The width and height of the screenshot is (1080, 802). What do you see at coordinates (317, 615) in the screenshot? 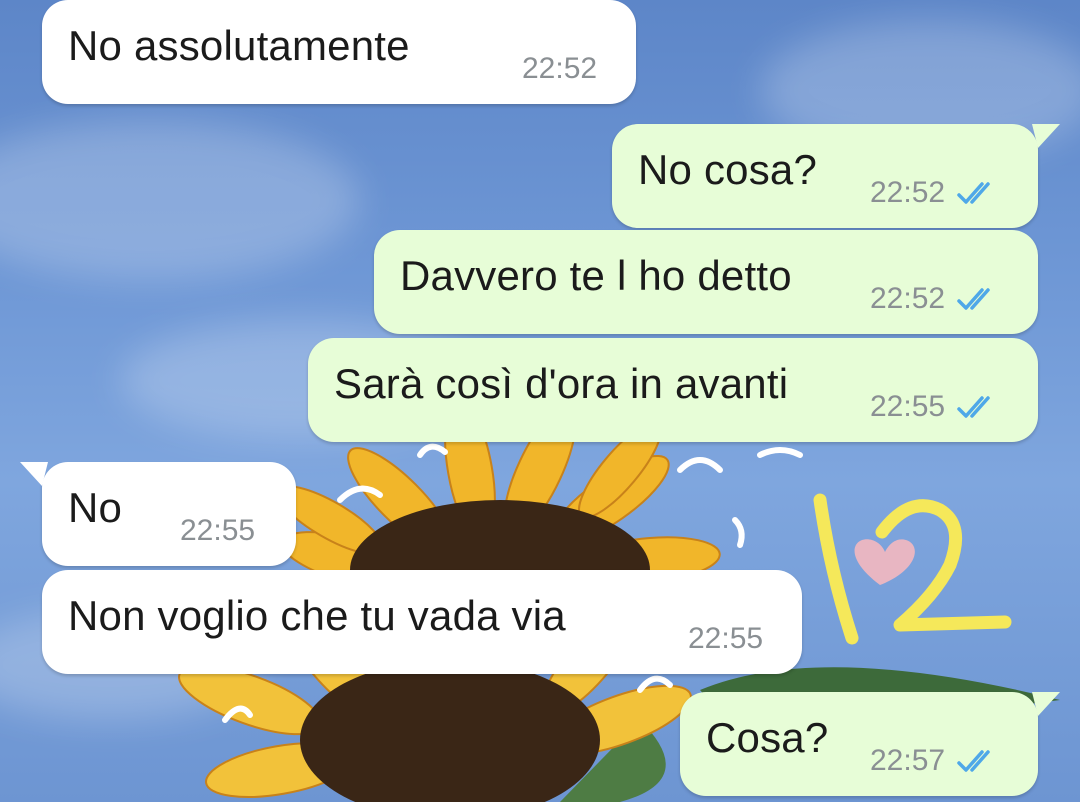
I see `message-text: Non voglio che tu vada via` at bounding box center [317, 615].